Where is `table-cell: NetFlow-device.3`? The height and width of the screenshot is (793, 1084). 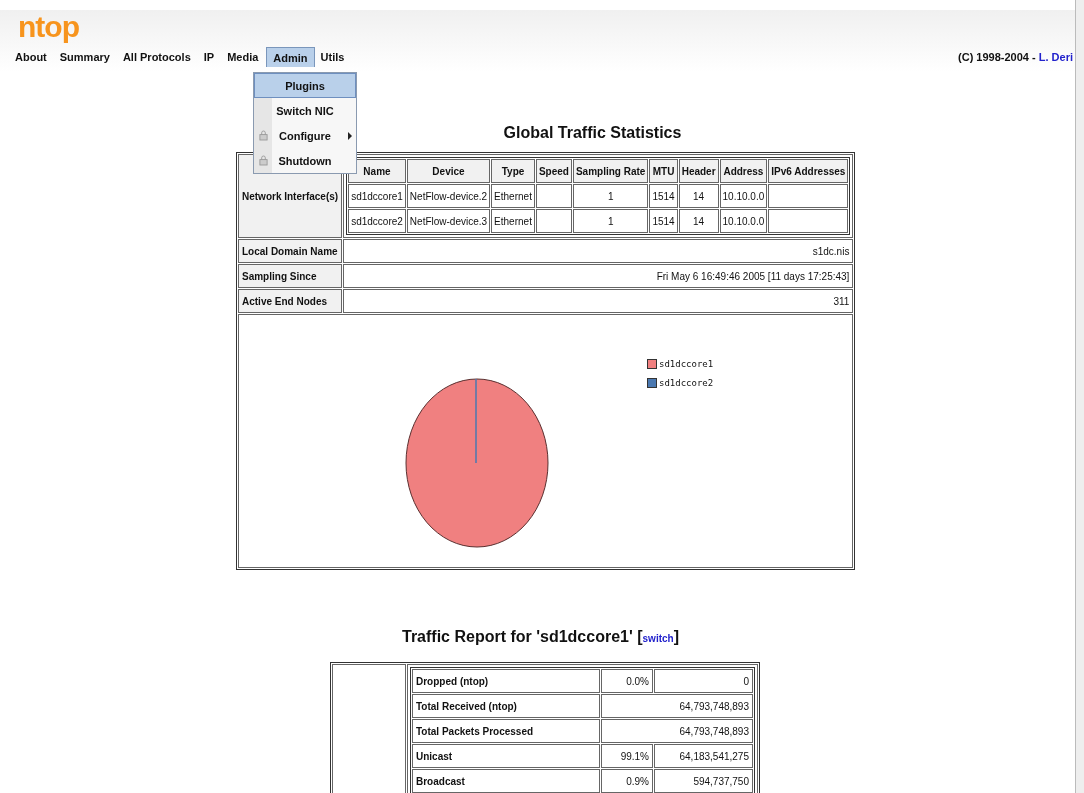 table-cell: NetFlow-device.3 is located at coordinates (448, 221).